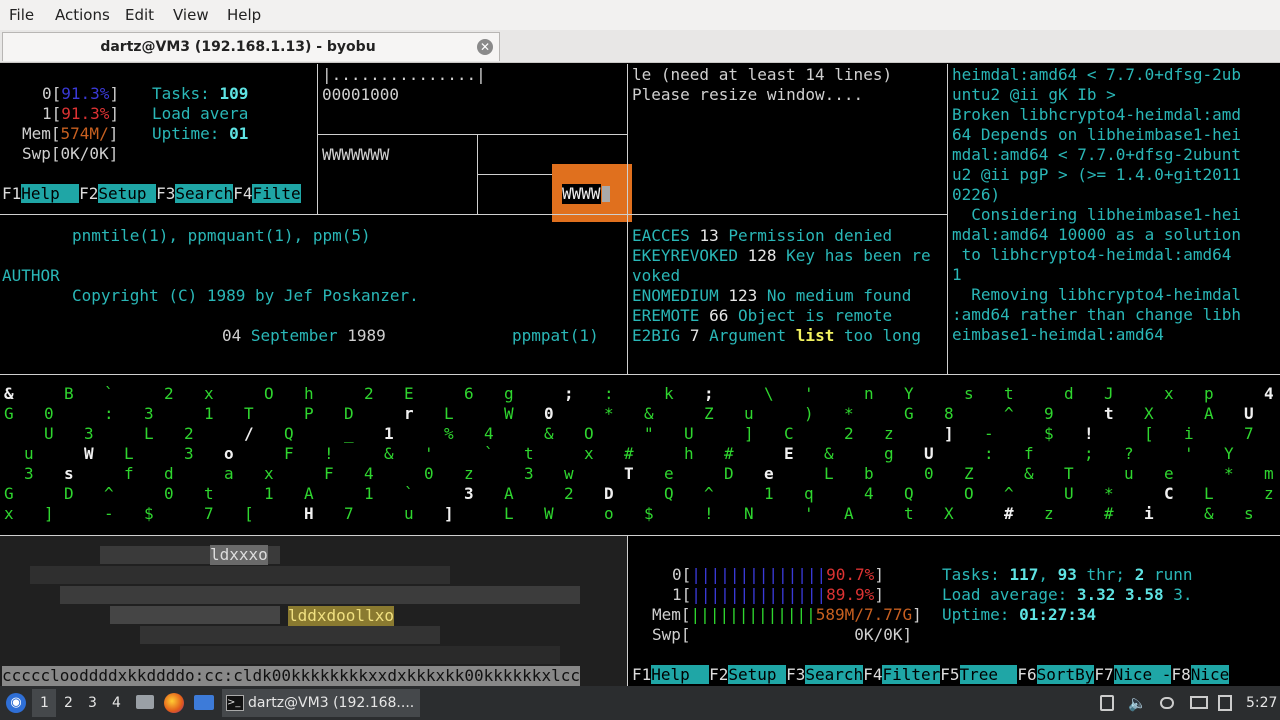  I want to click on matrix-glyph: %, so click(449, 433).